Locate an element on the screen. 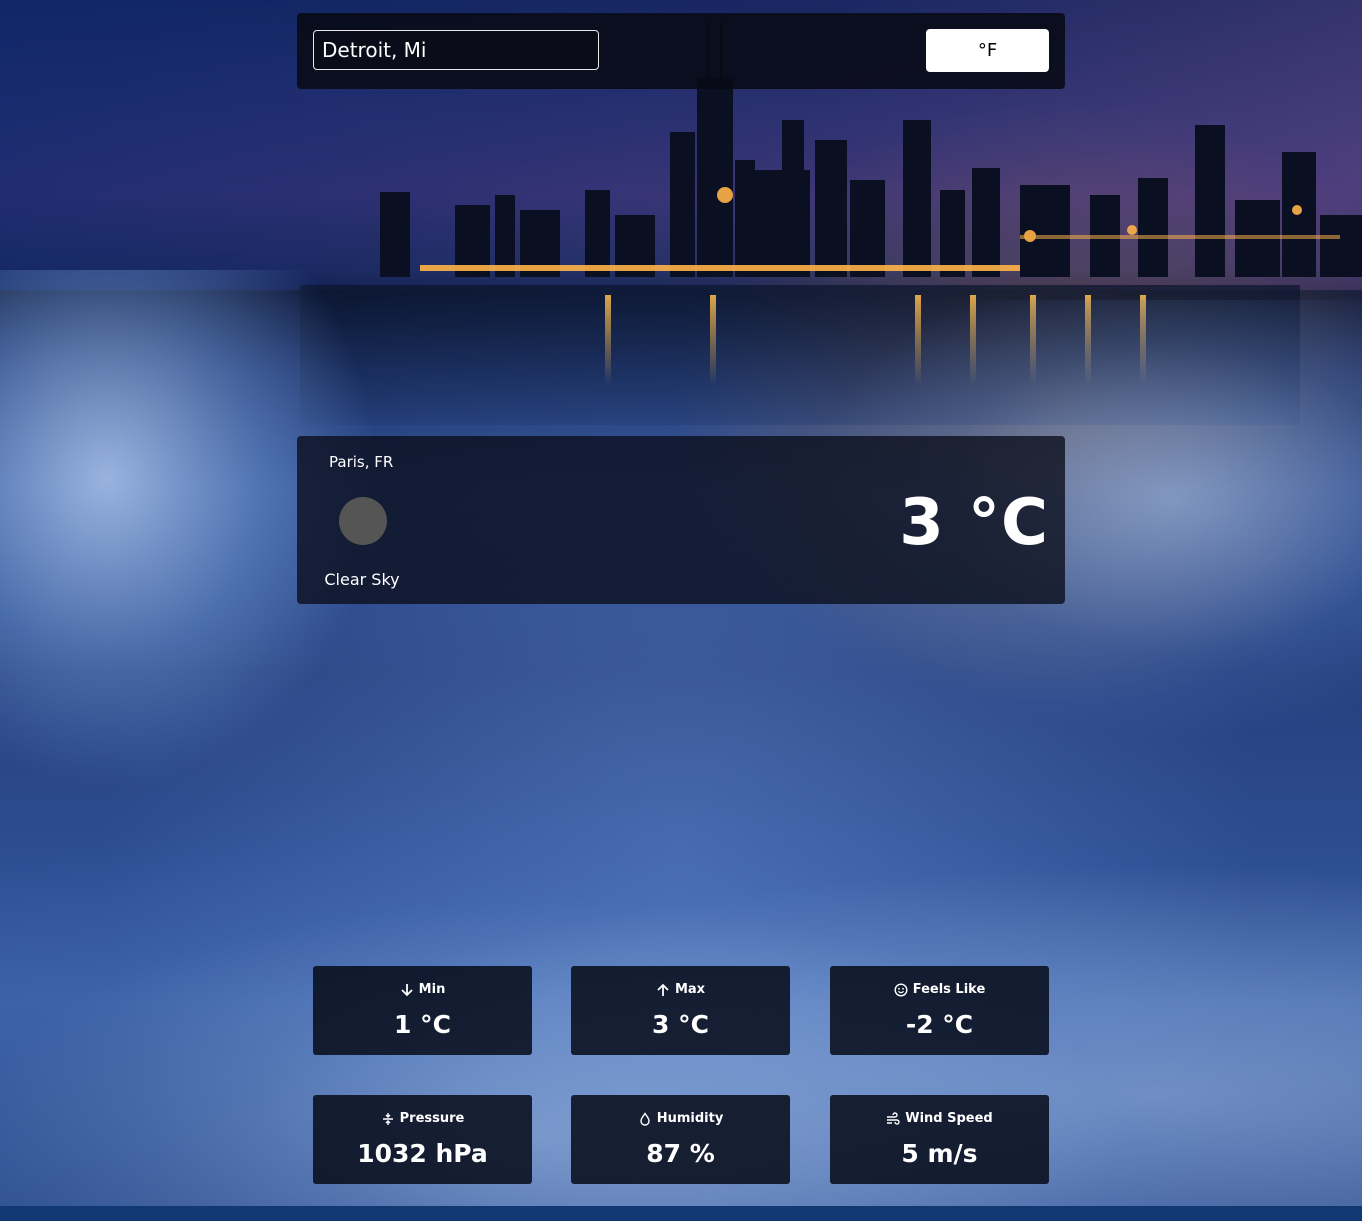 The image size is (1362, 1221). current-weather-card: Paris, FR Clear Sky 3 °C is located at coordinates (681, 520).